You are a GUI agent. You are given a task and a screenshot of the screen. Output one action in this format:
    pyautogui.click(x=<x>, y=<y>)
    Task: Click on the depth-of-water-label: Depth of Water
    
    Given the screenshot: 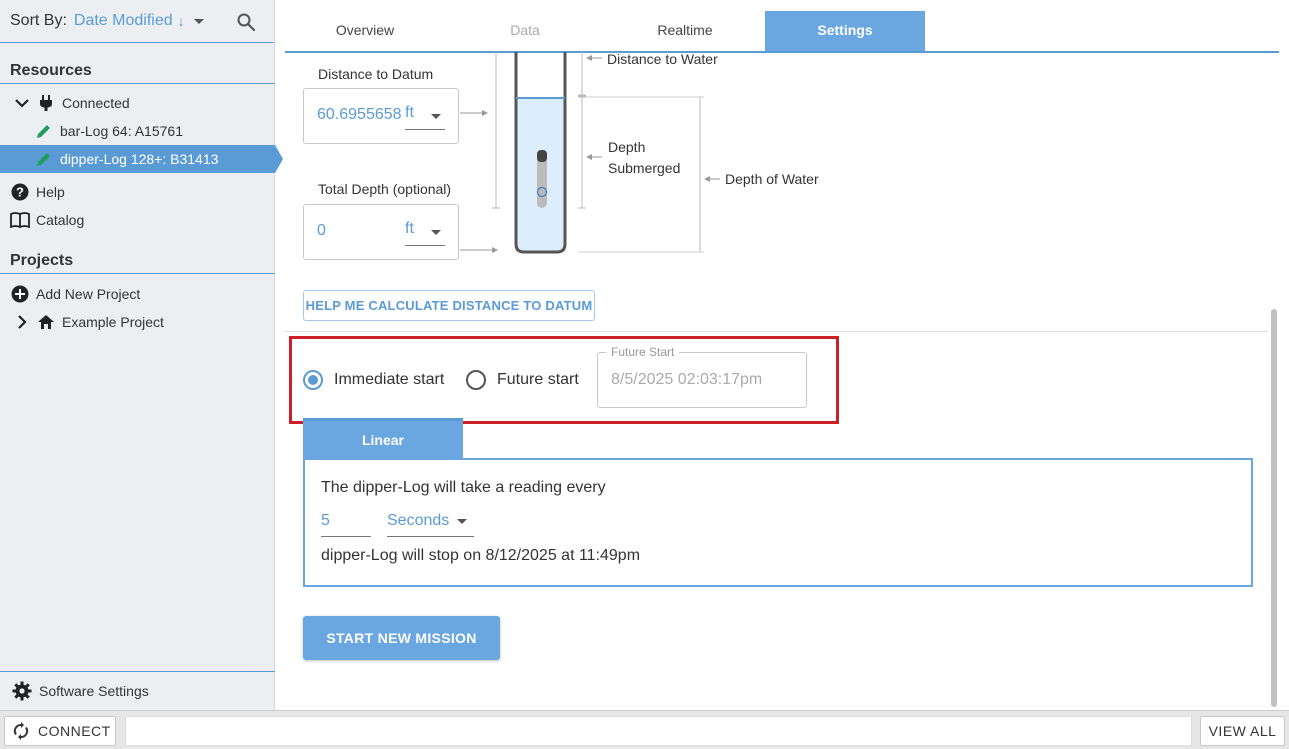 What is the action you would take?
    pyautogui.click(x=772, y=179)
    